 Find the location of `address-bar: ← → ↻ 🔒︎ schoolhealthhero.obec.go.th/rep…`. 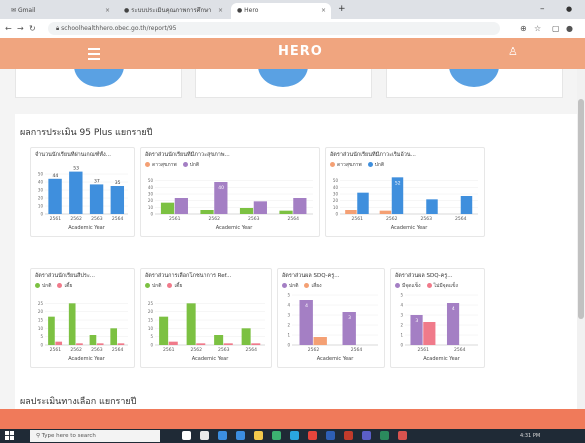

address-bar: ← → ↻ 🔒︎ schoolhealthhero.obec.go.th/rep… is located at coordinates (292, 29).